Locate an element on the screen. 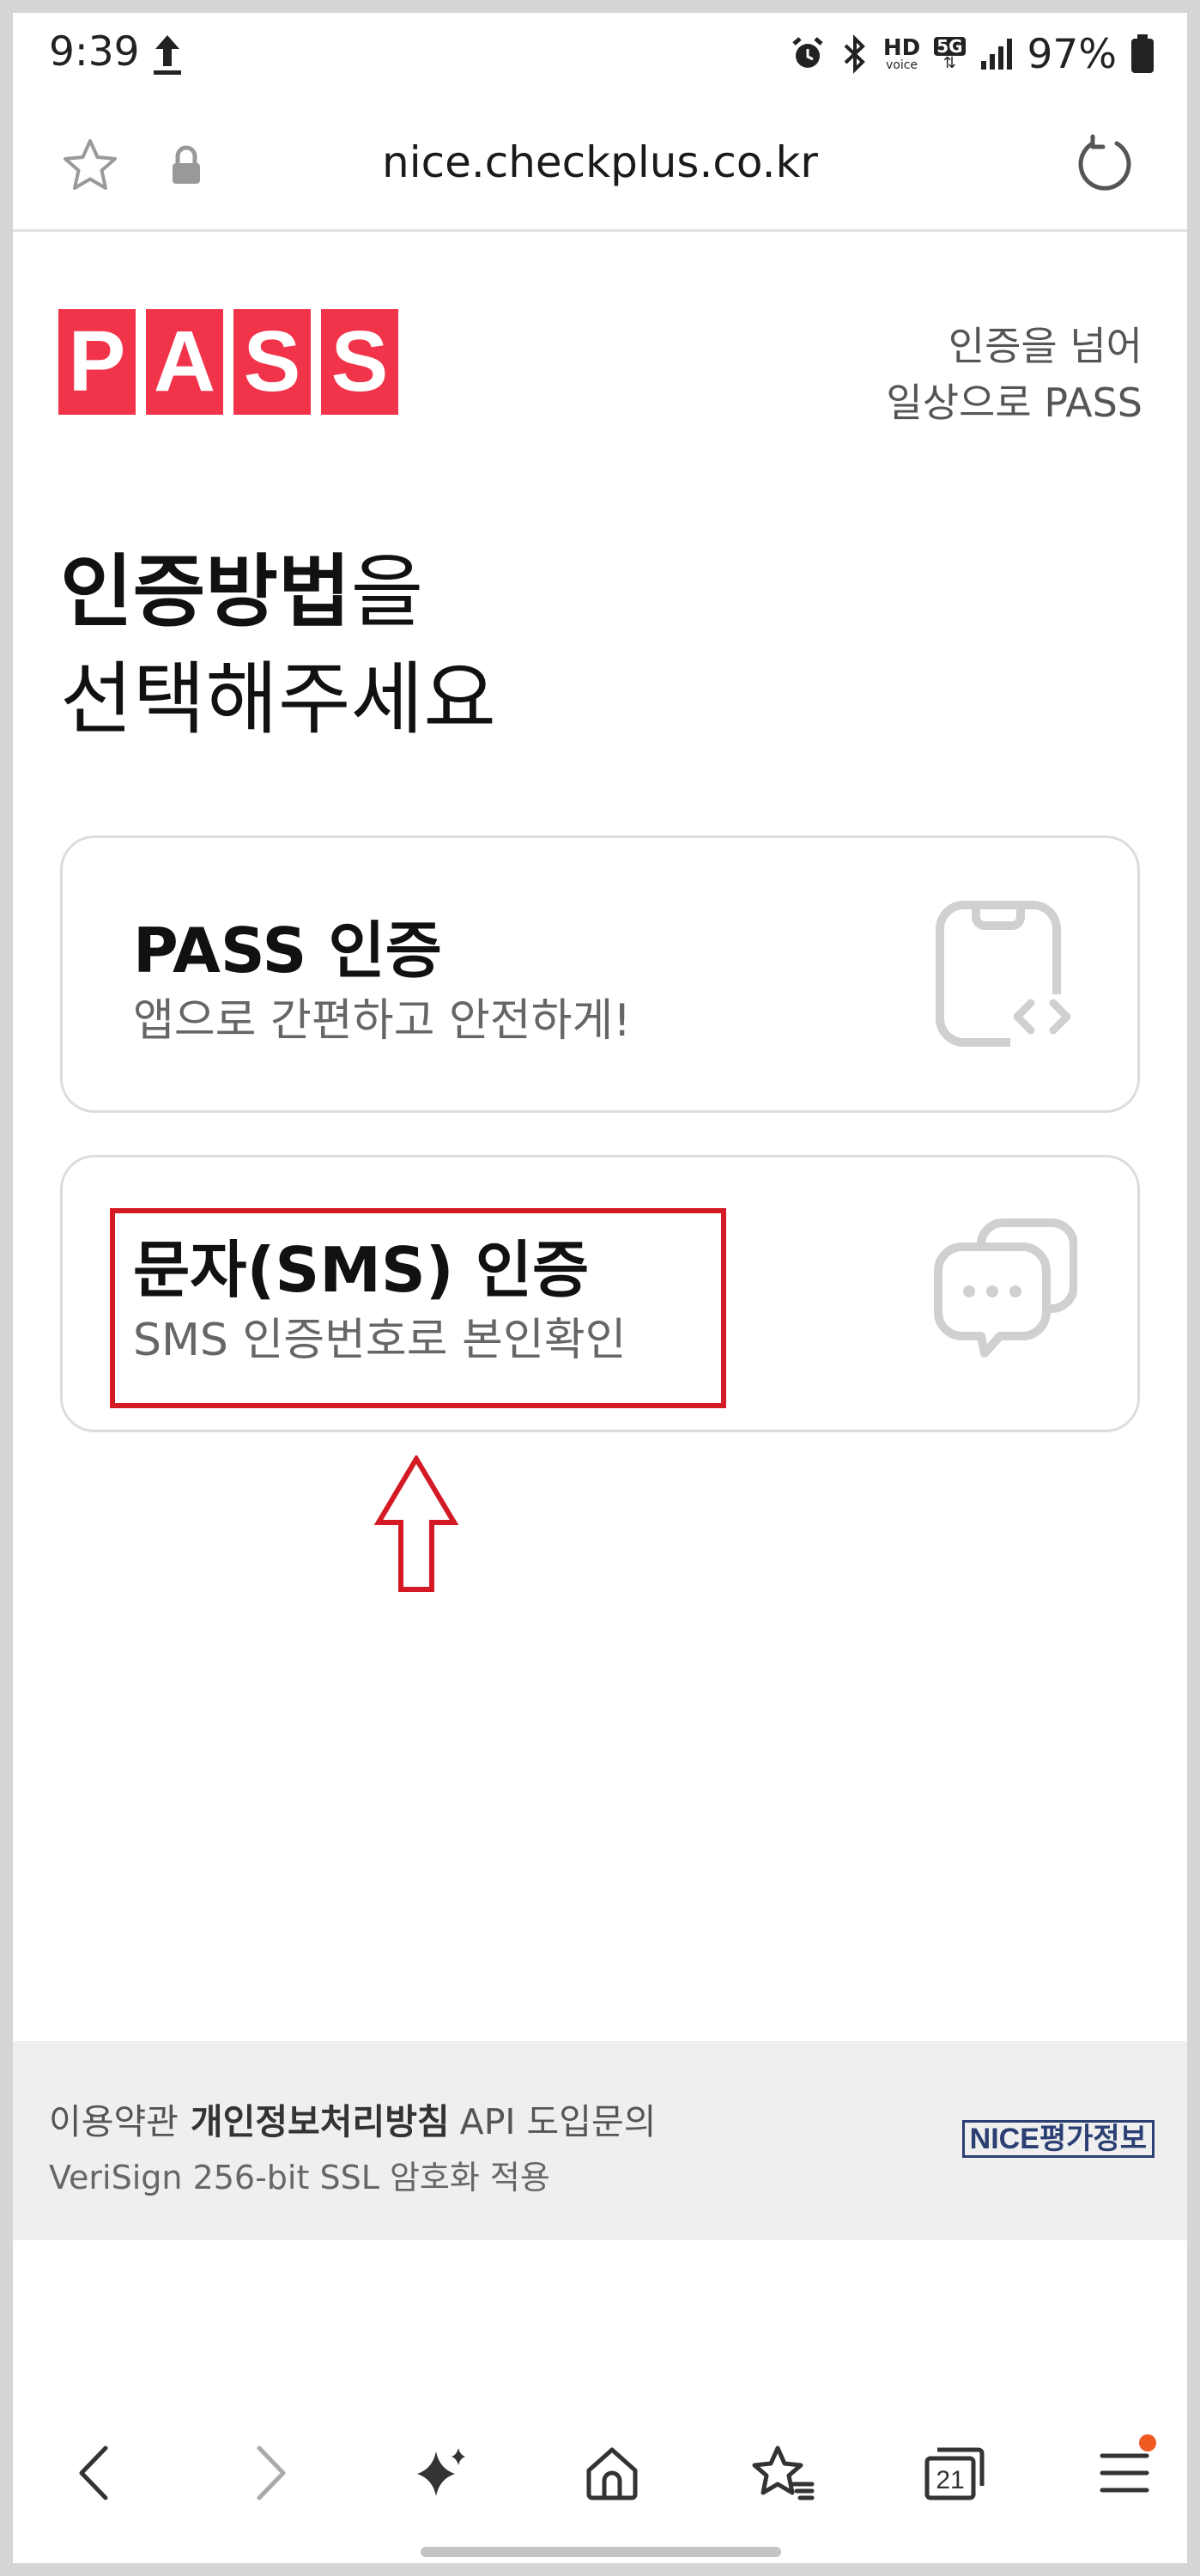 The image size is (1200, 2576). home-button is located at coordinates (612, 2473).